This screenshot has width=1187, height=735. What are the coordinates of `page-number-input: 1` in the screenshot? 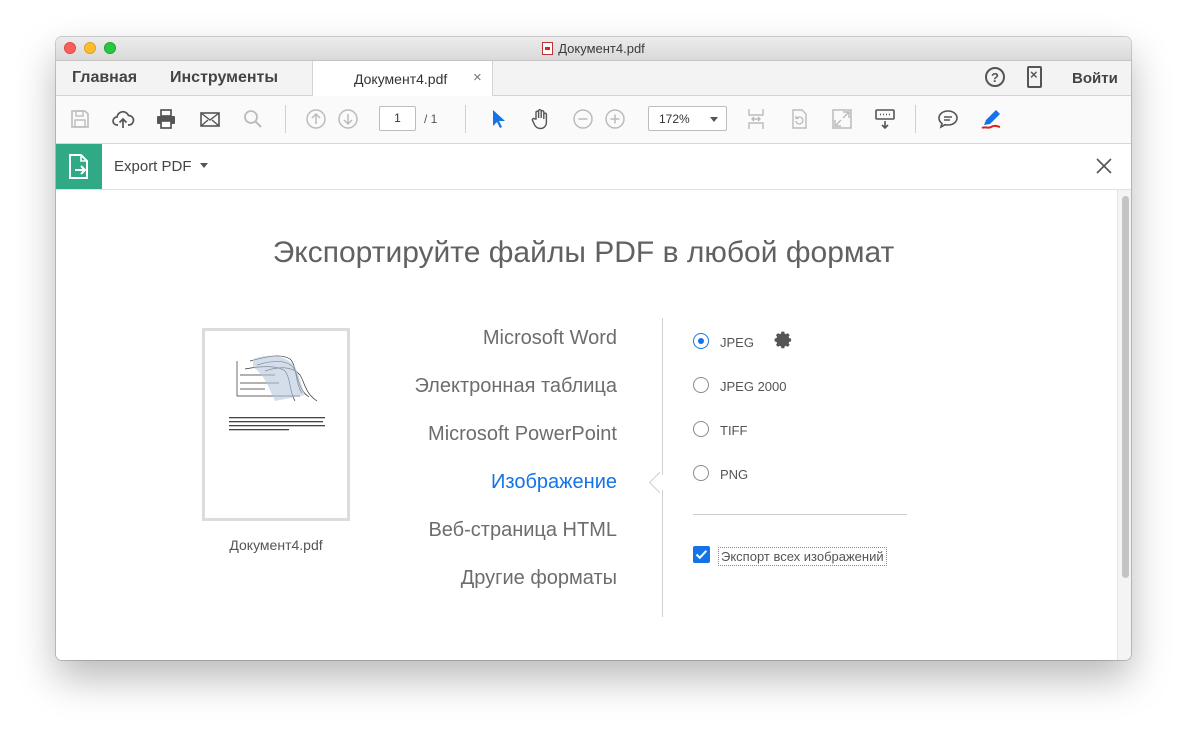 It's located at (397, 118).